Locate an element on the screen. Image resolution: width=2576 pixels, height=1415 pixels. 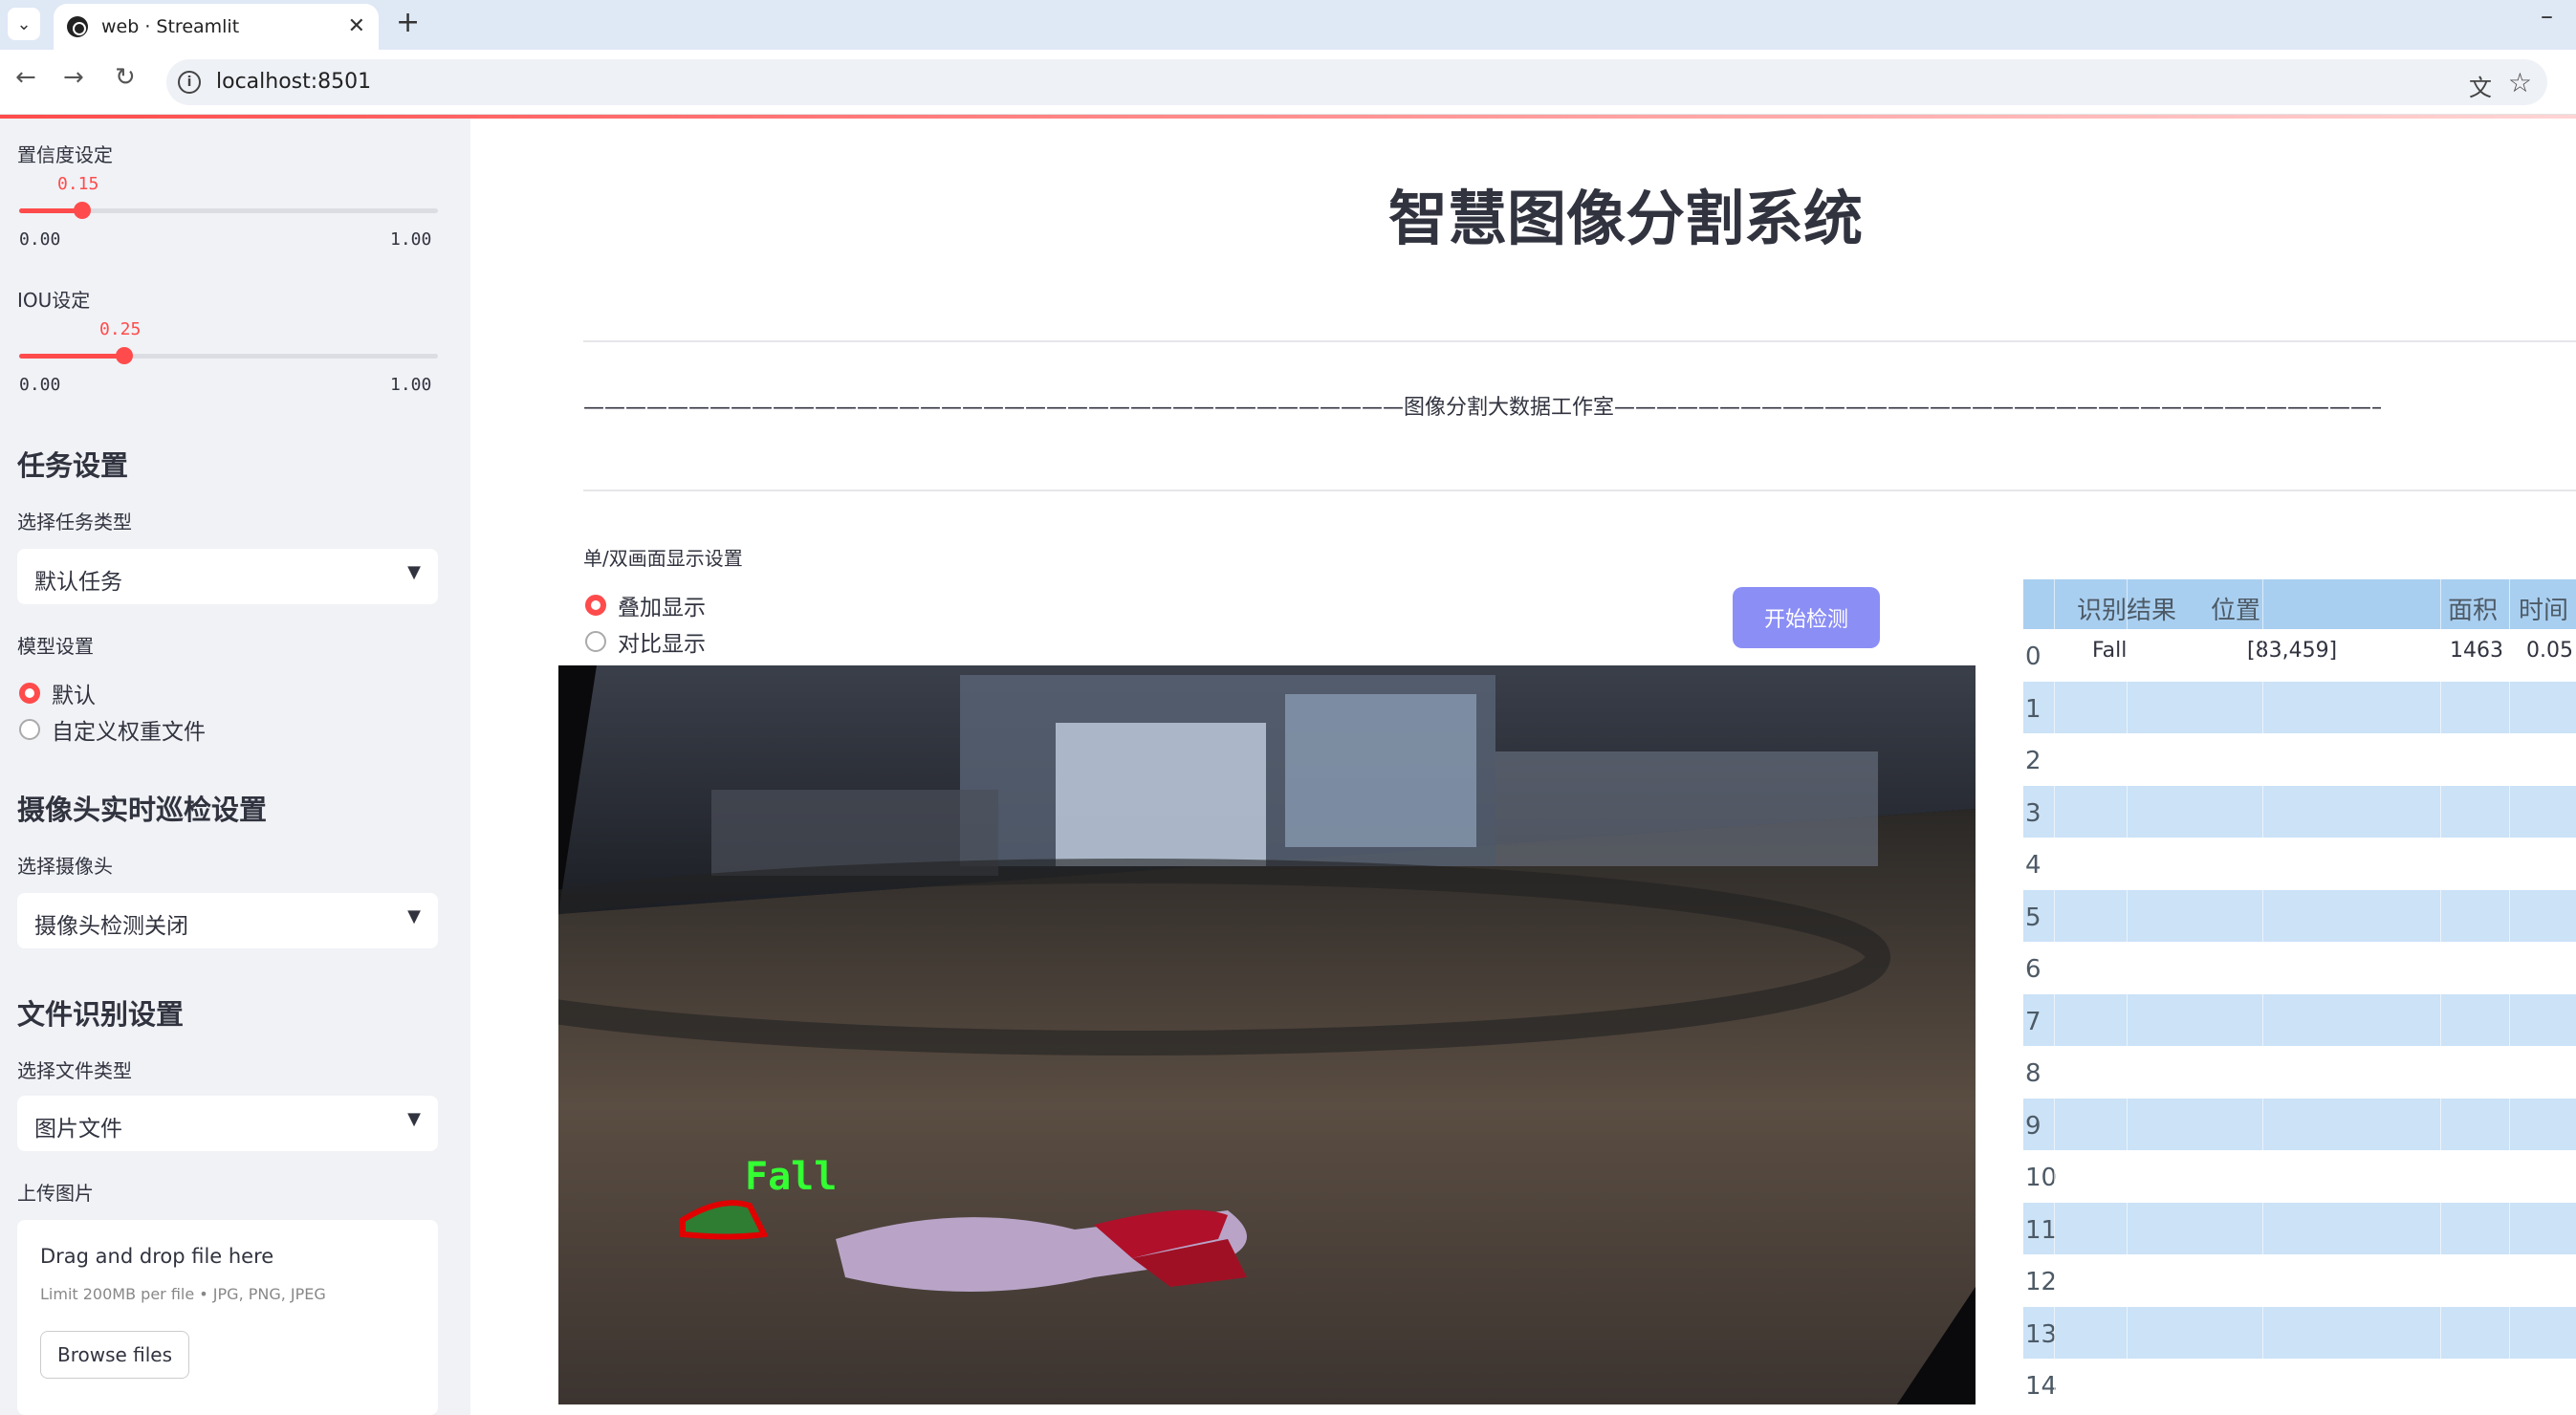
cell-area: 1463 is located at coordinates (2476, 651).